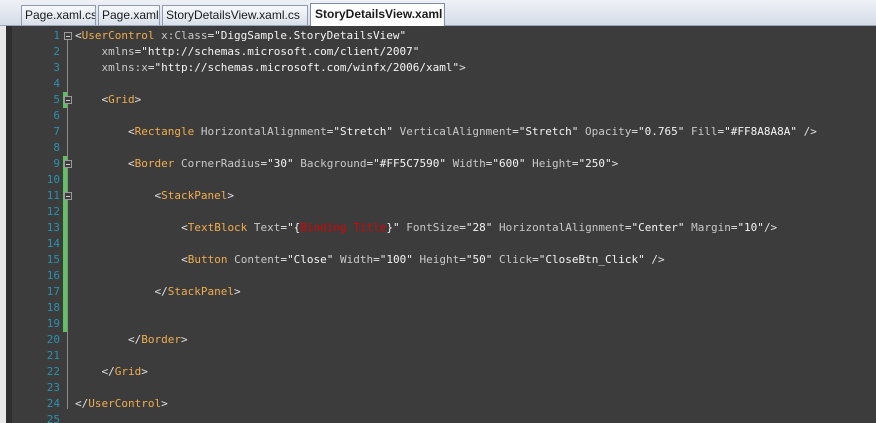 This screenshot has width=876, height=423. Describe the element at coordinates (53, 387) in the screenshot. I see `line-number: 23` at that location.